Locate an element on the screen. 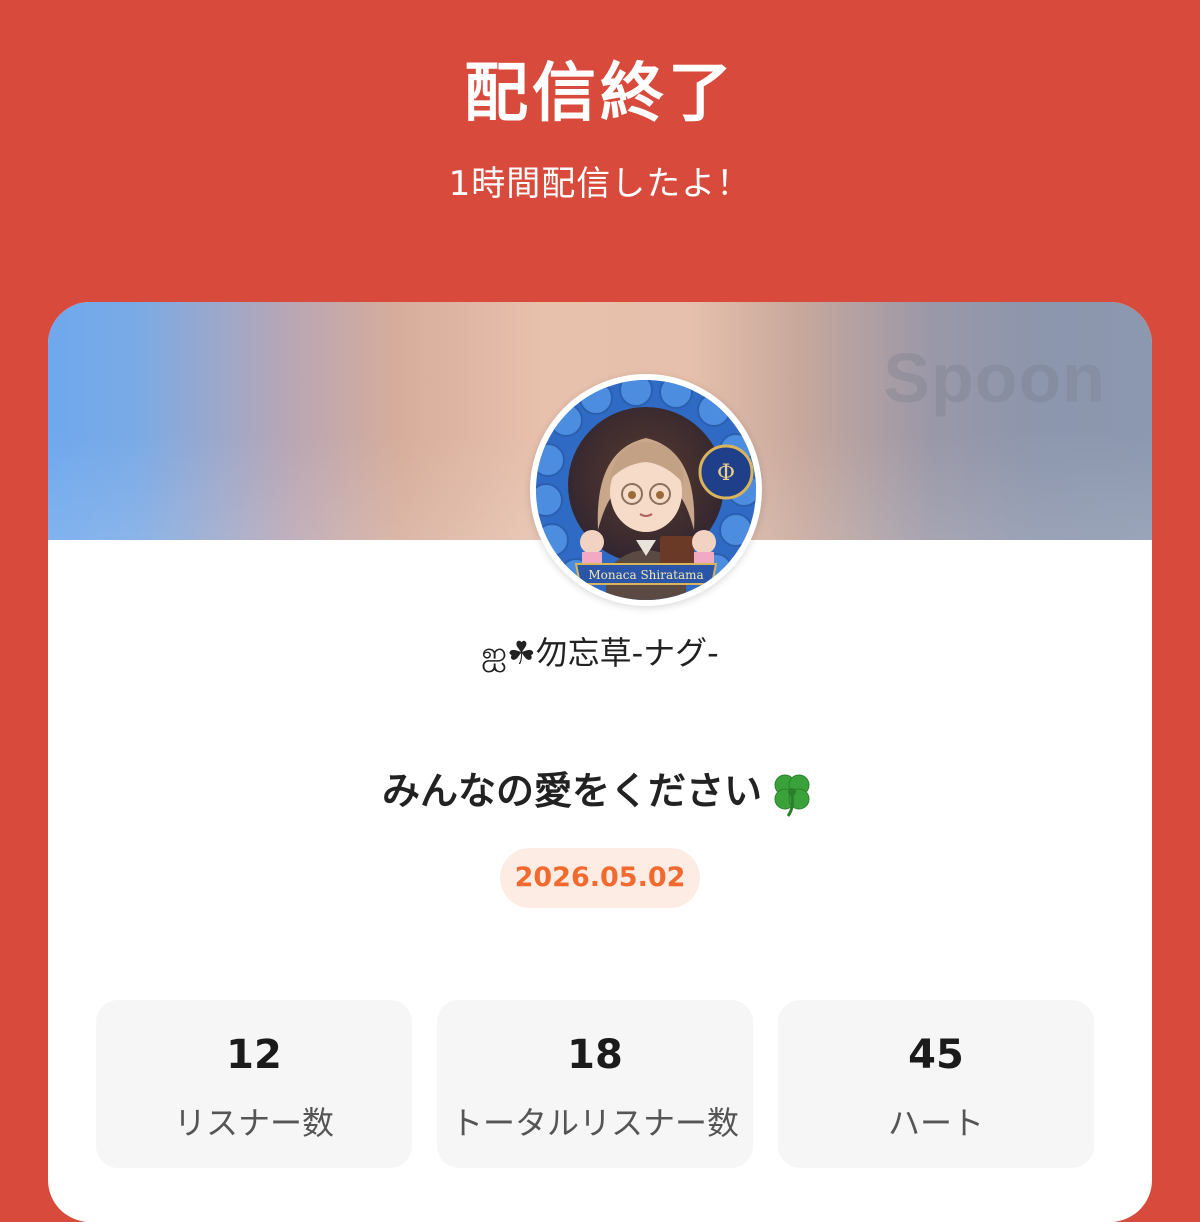 The height and width of the screenshot is (1222, 1200). username: ஐ☘勿忘草-ナグ- is located at coordinates (600, 653).